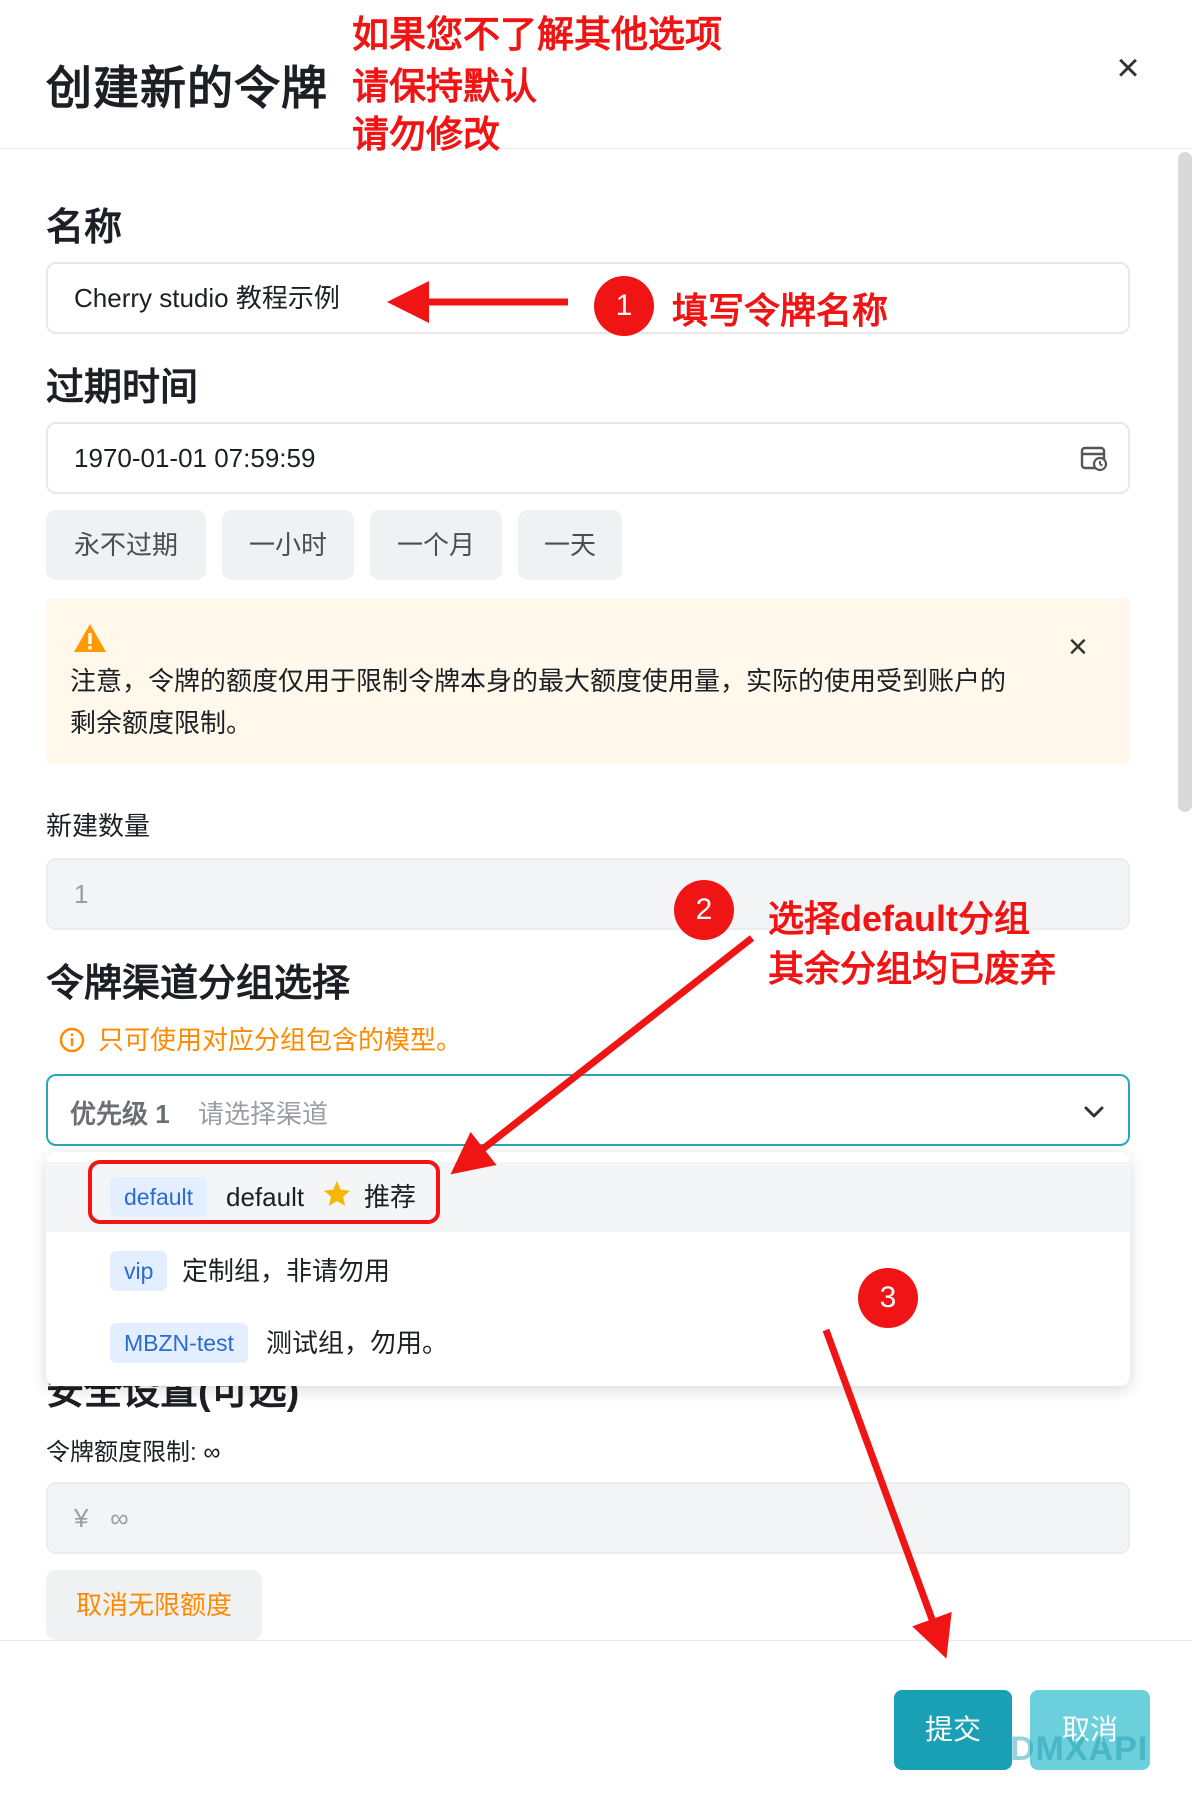 This screenshot has height=1809, width=1192. I want to click on annotation-badge-3: 3, so click(888, 1298).